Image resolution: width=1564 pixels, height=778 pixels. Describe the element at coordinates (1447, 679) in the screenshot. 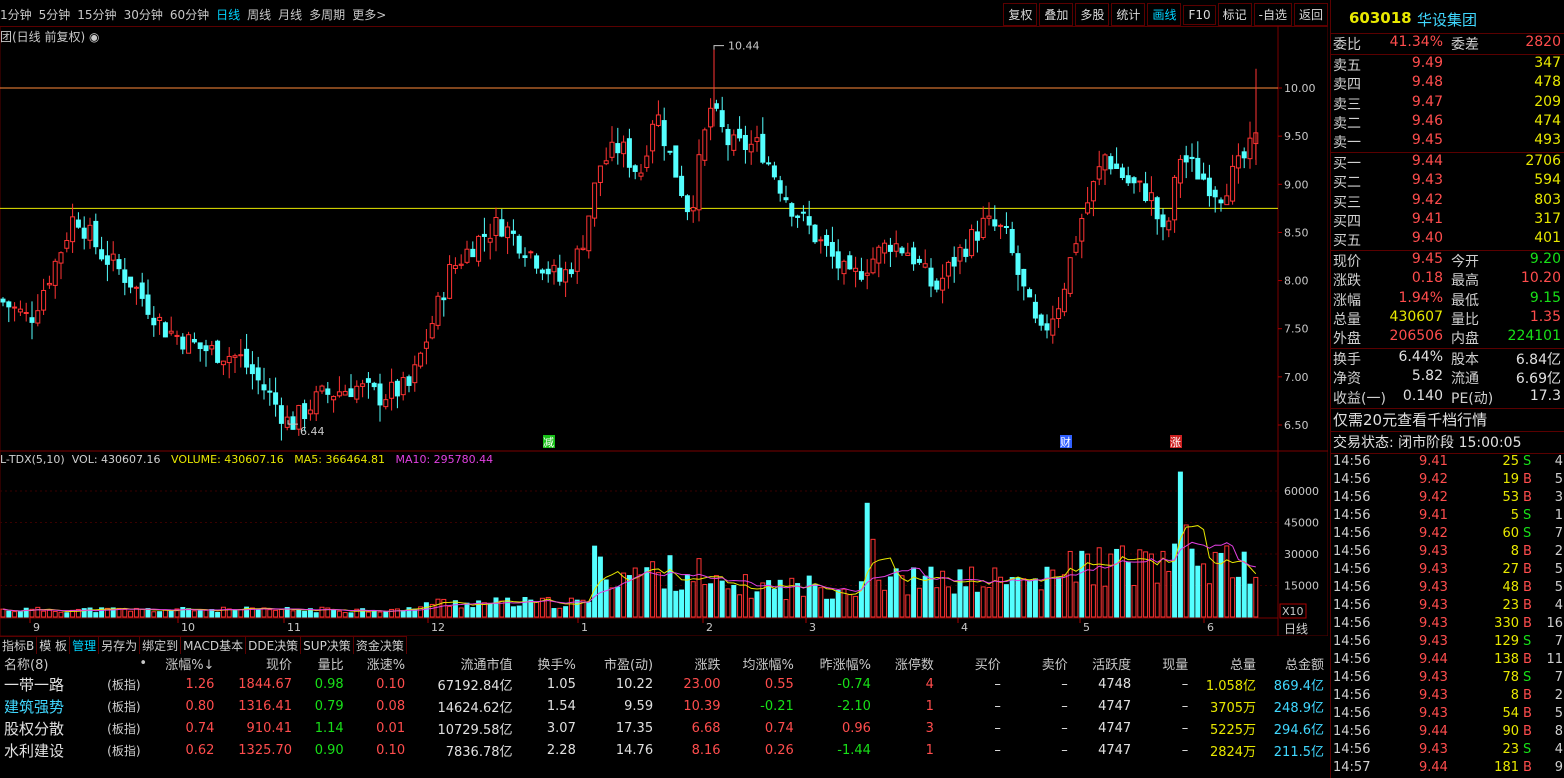

I see `tick-row: 14:56 9.43 78 S 7` at that location.